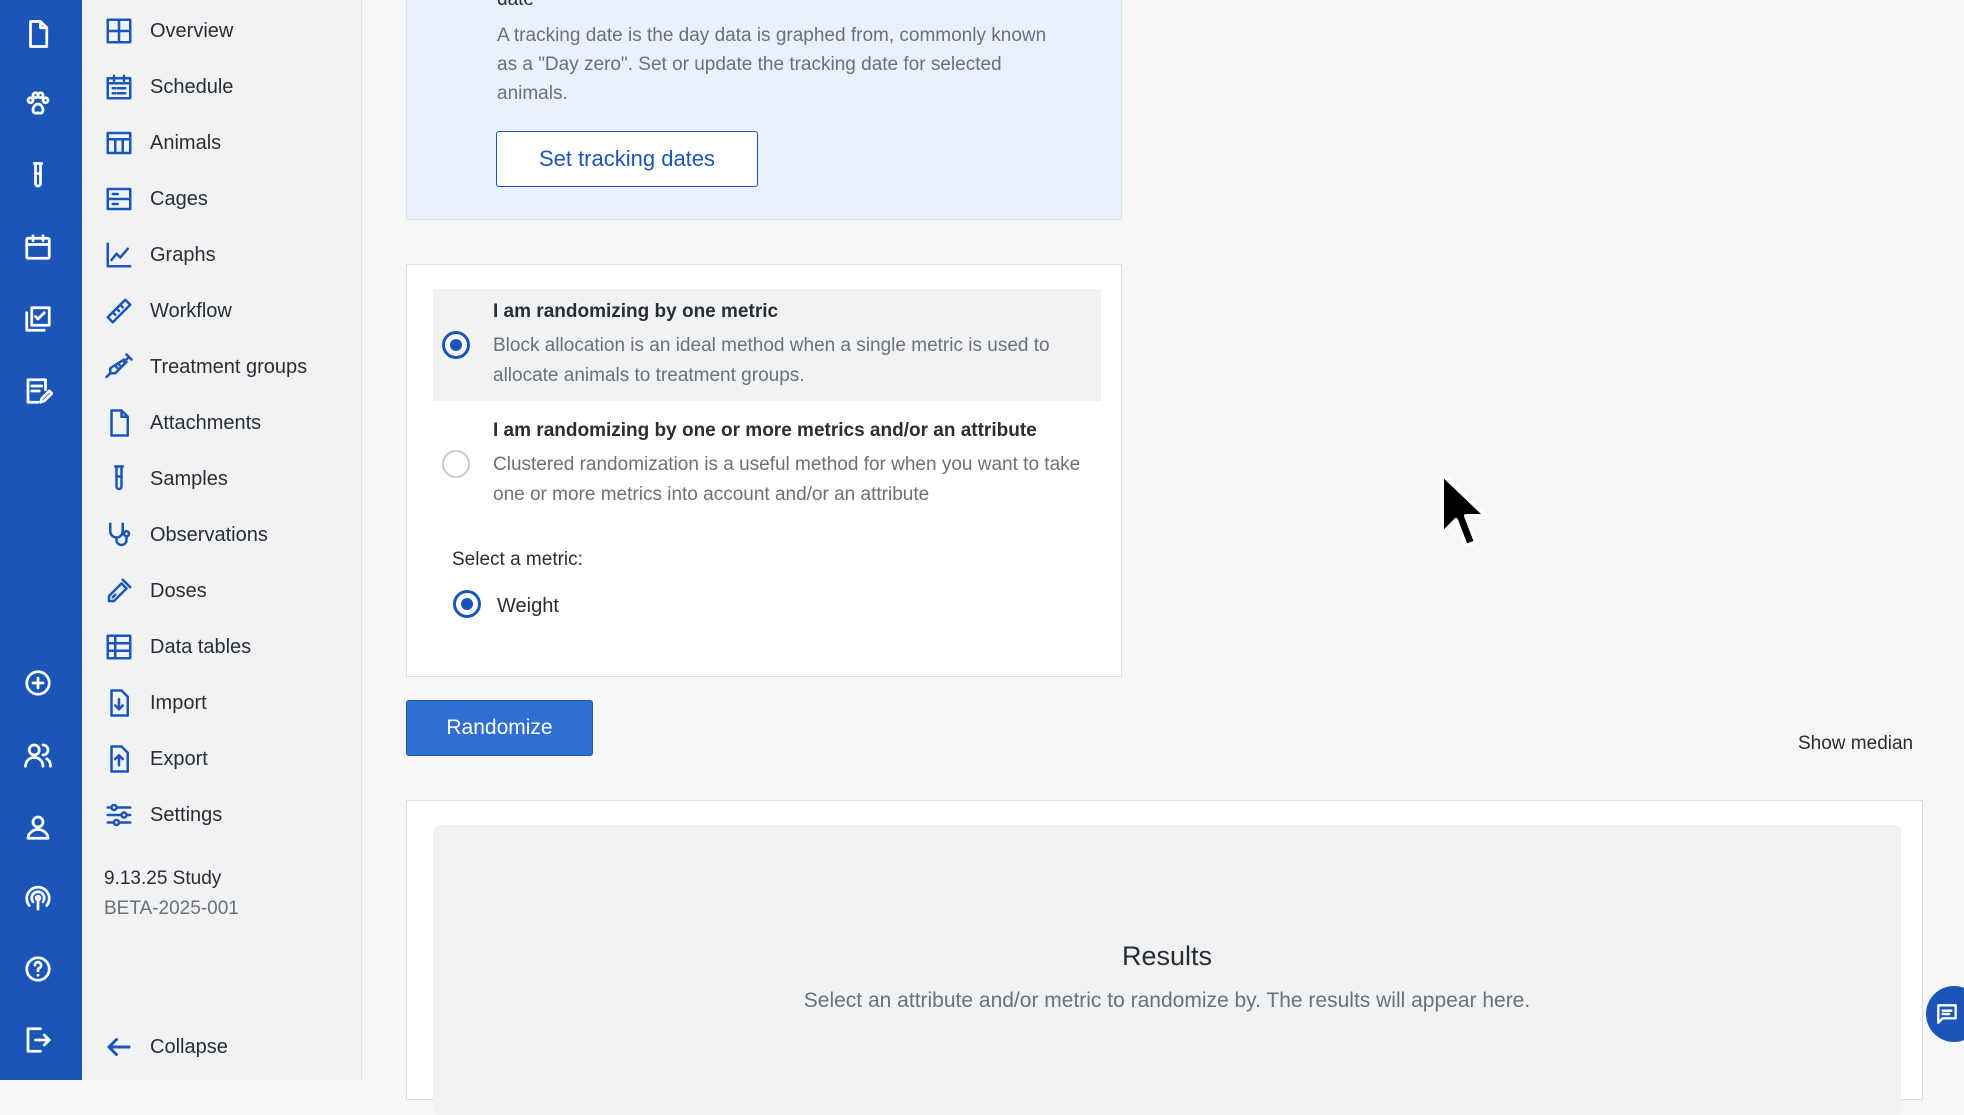 Image resolution: width=1964 pixels, height=1115 pixels. Describe the element at coordinates (192, 86) in the screenshot. I see `nav-item-label: Schedule` at that location.